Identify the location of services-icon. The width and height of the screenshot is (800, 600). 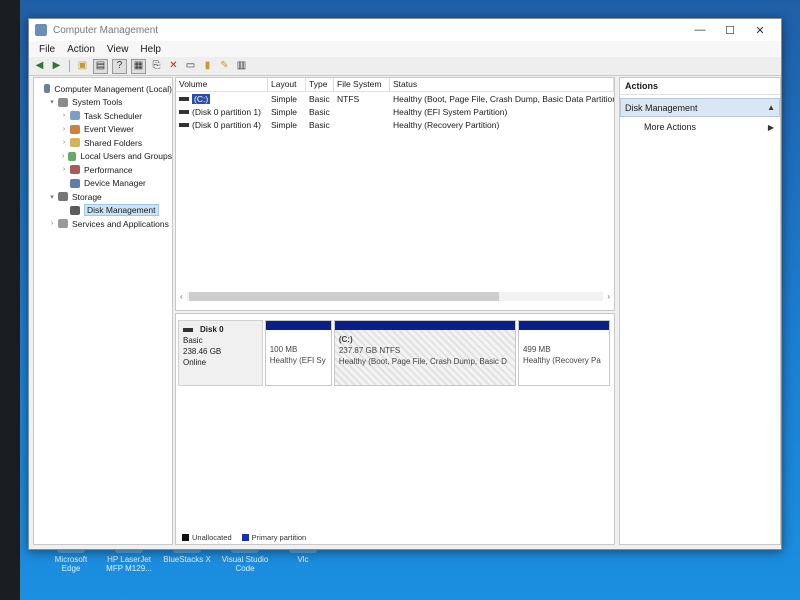
(63, 224).